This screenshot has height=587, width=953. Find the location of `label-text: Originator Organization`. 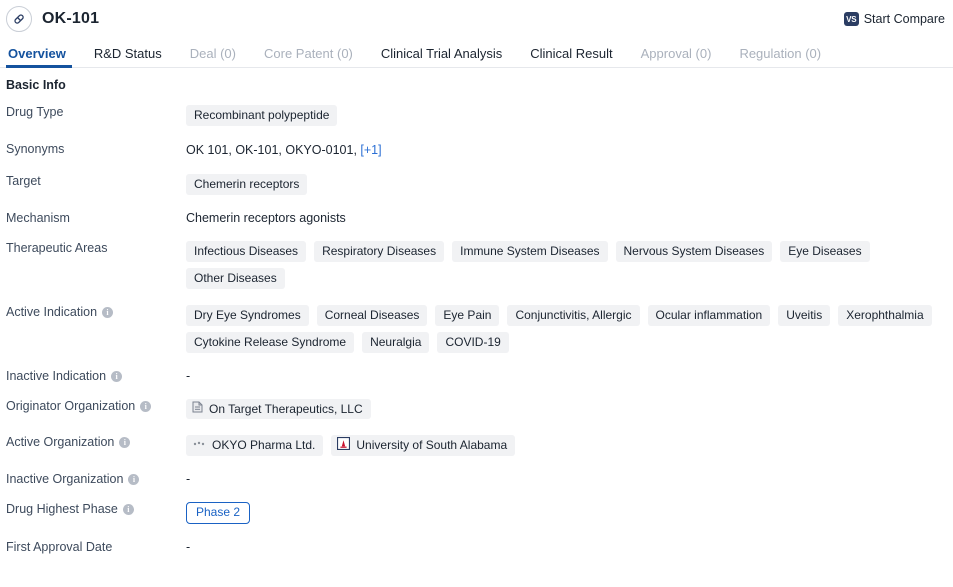

label-text: Originator Organization is located at coordinates (71, 406).